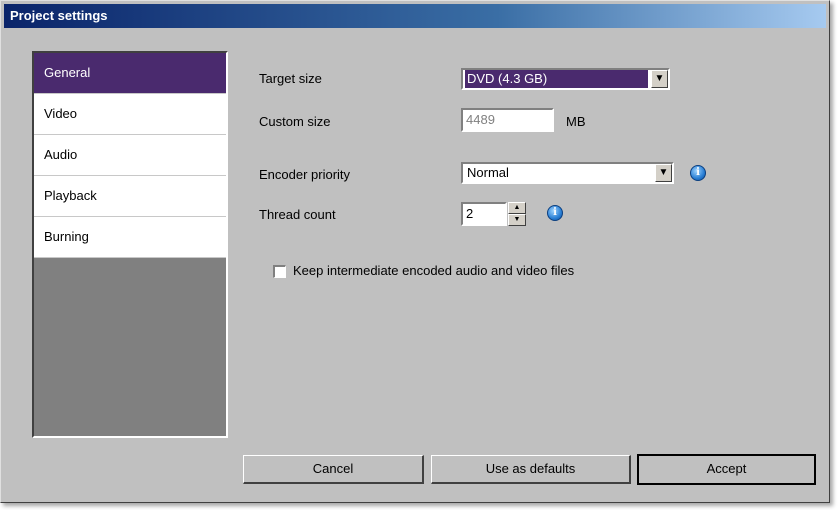  I want to click on encoder-priority-label: Encoder priority, so click(305, 174).